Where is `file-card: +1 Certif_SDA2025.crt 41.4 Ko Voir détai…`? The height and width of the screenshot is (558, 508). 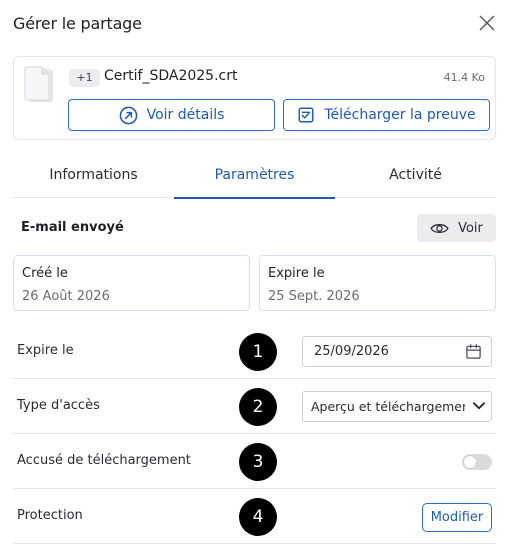
file-card: +1 Certif_SDA2025.crt 41.4 Ko Voir détai… is located at coordinates (254, 98).